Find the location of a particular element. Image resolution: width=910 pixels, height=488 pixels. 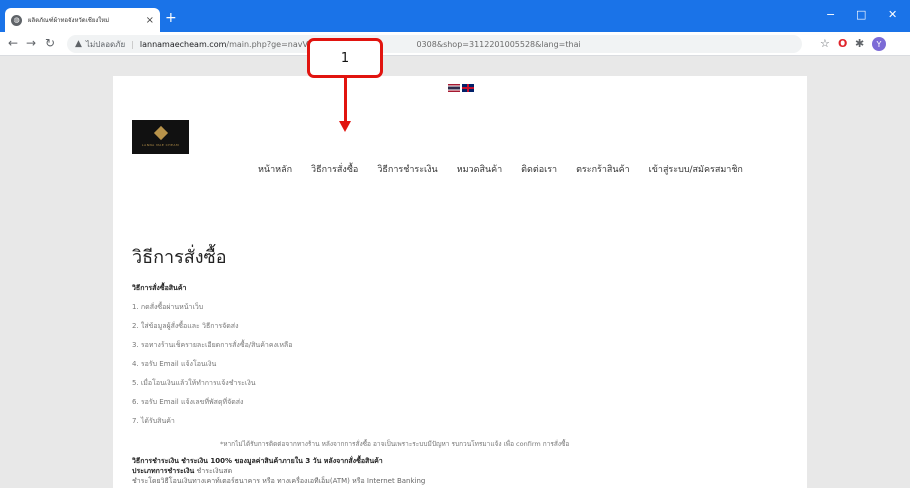

logo-text: LANNA MAE CHEAM is located at coordinates (160, 144).